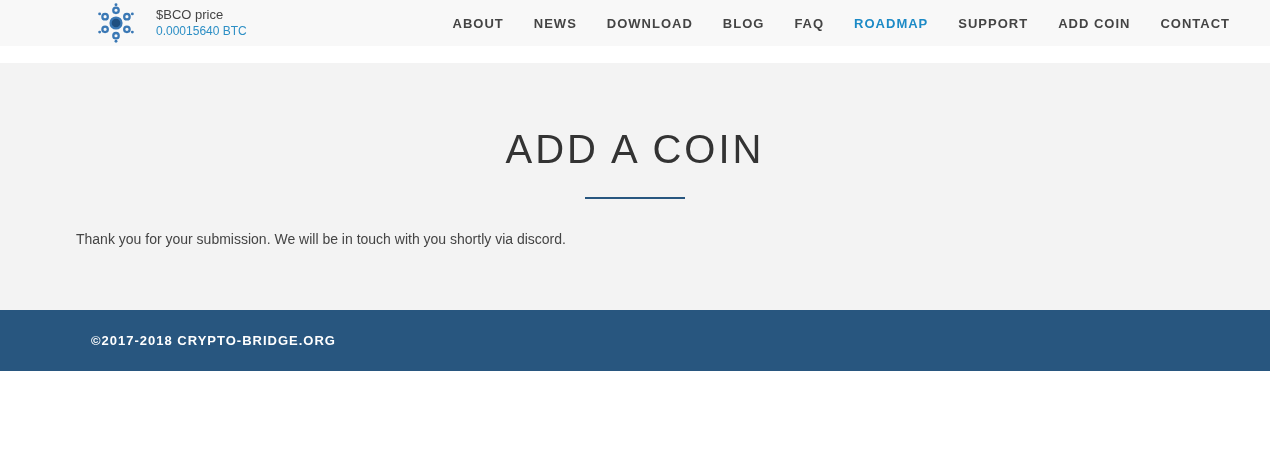  What do you see at coordinates (1094, 23) in the screenshot?
I see `nav-link: ADD COIN` at bounding box center [1094, 23].